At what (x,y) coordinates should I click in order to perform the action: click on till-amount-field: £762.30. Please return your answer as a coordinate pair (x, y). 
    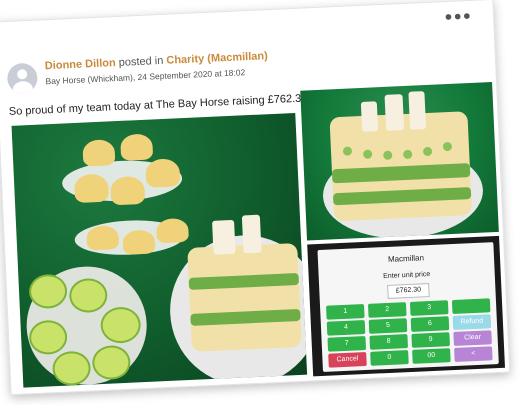
    Looking at the image, I should click on (408, 291).